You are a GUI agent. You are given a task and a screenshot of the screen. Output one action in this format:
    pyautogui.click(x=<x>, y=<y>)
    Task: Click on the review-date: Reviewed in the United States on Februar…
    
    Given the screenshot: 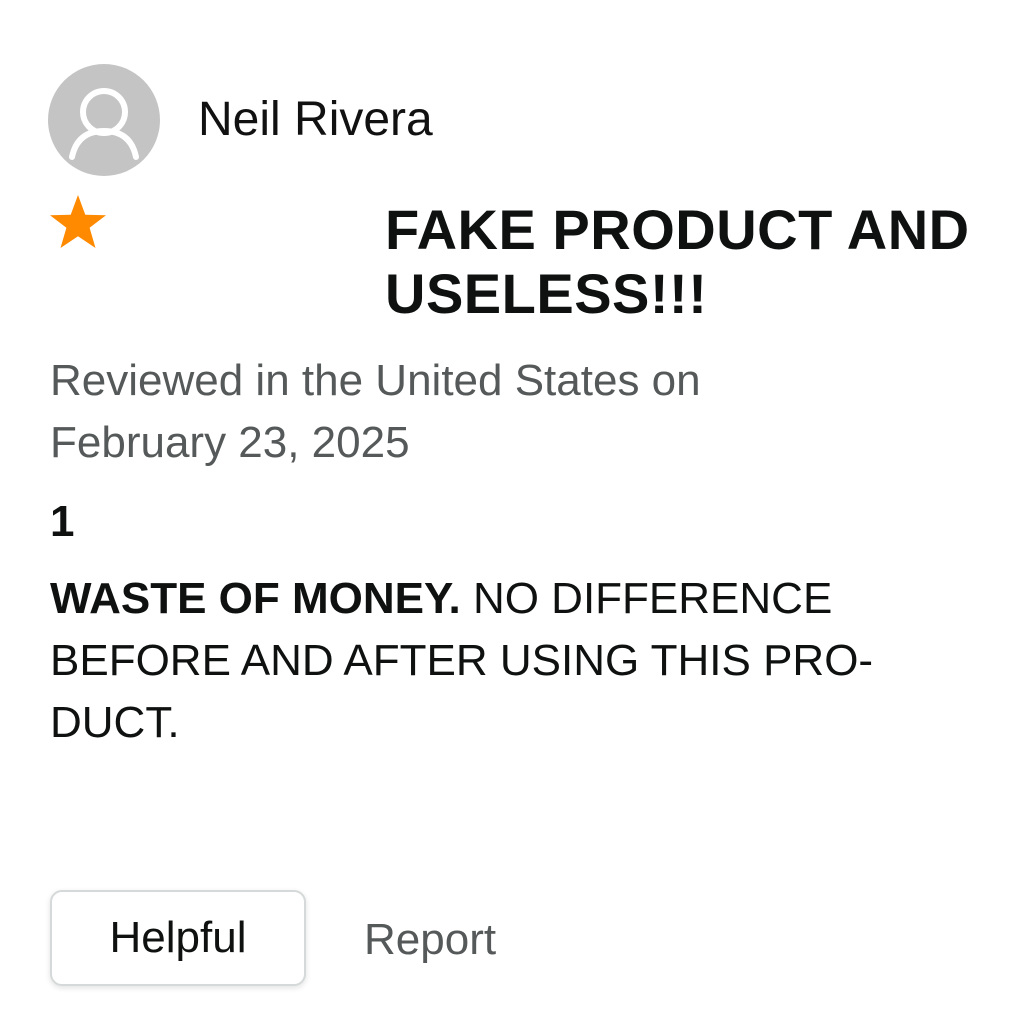 What is the action you would take?
    pyautogui.click(x=500, y=412)
    